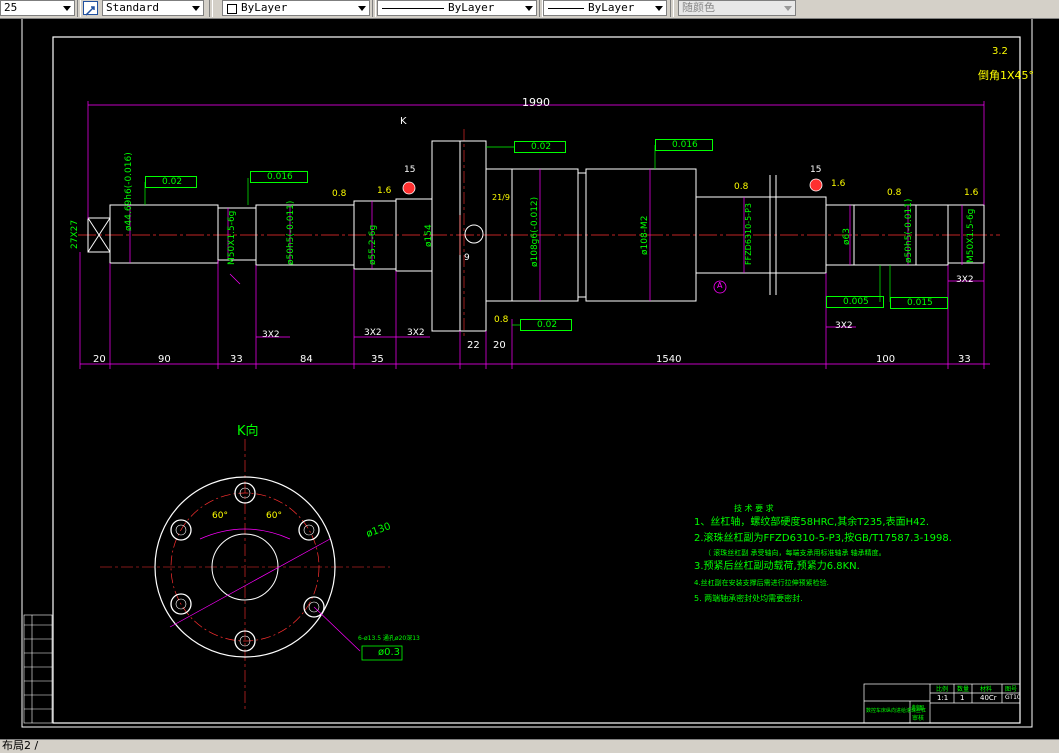 This screenshot has height=753, width=1059. Describe the element at coordinates (919, 303) in the screenshot. I see `tolerance-frame: 0.015` at that location.